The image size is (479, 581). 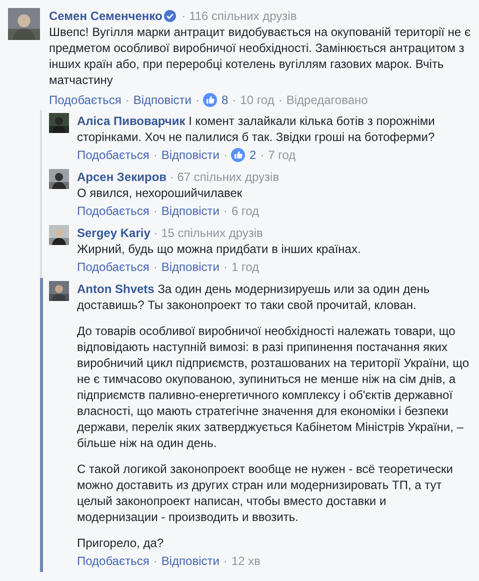 I want to click on mutual-friends: 67 спільних друзів, so click(x=228, y=177).